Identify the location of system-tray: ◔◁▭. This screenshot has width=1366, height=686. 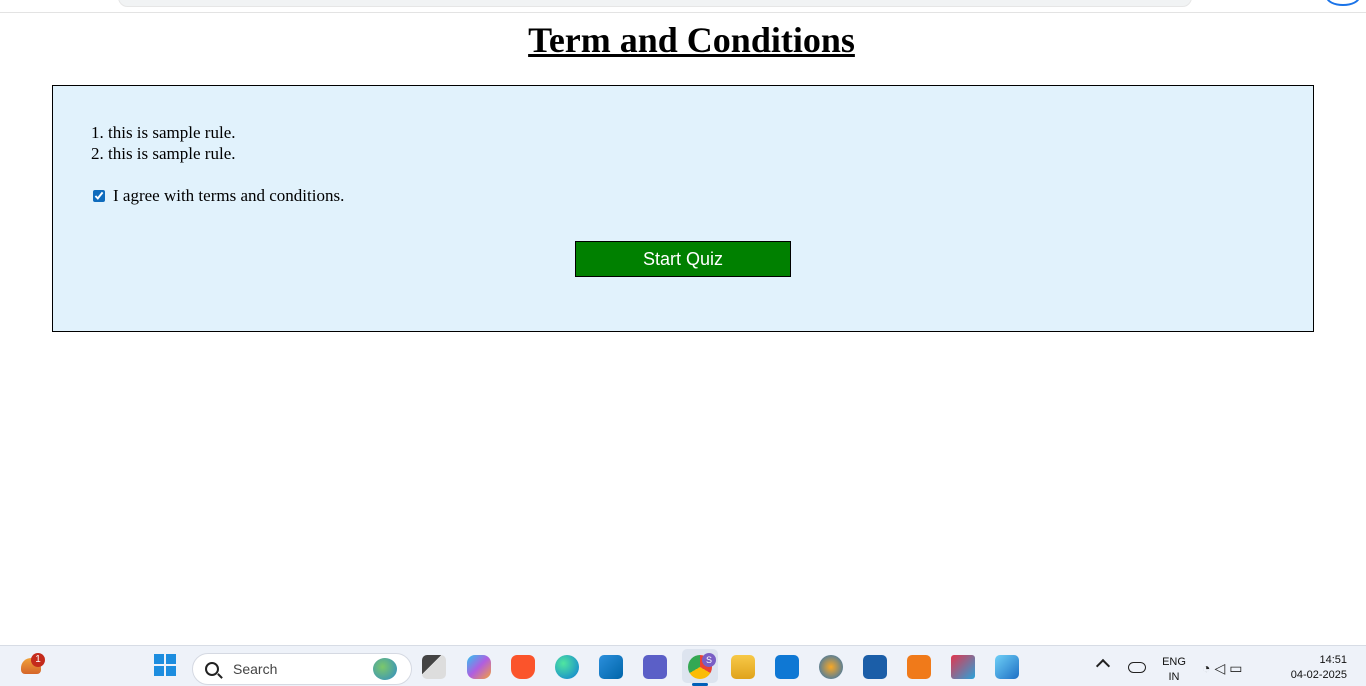
(1224, 668).